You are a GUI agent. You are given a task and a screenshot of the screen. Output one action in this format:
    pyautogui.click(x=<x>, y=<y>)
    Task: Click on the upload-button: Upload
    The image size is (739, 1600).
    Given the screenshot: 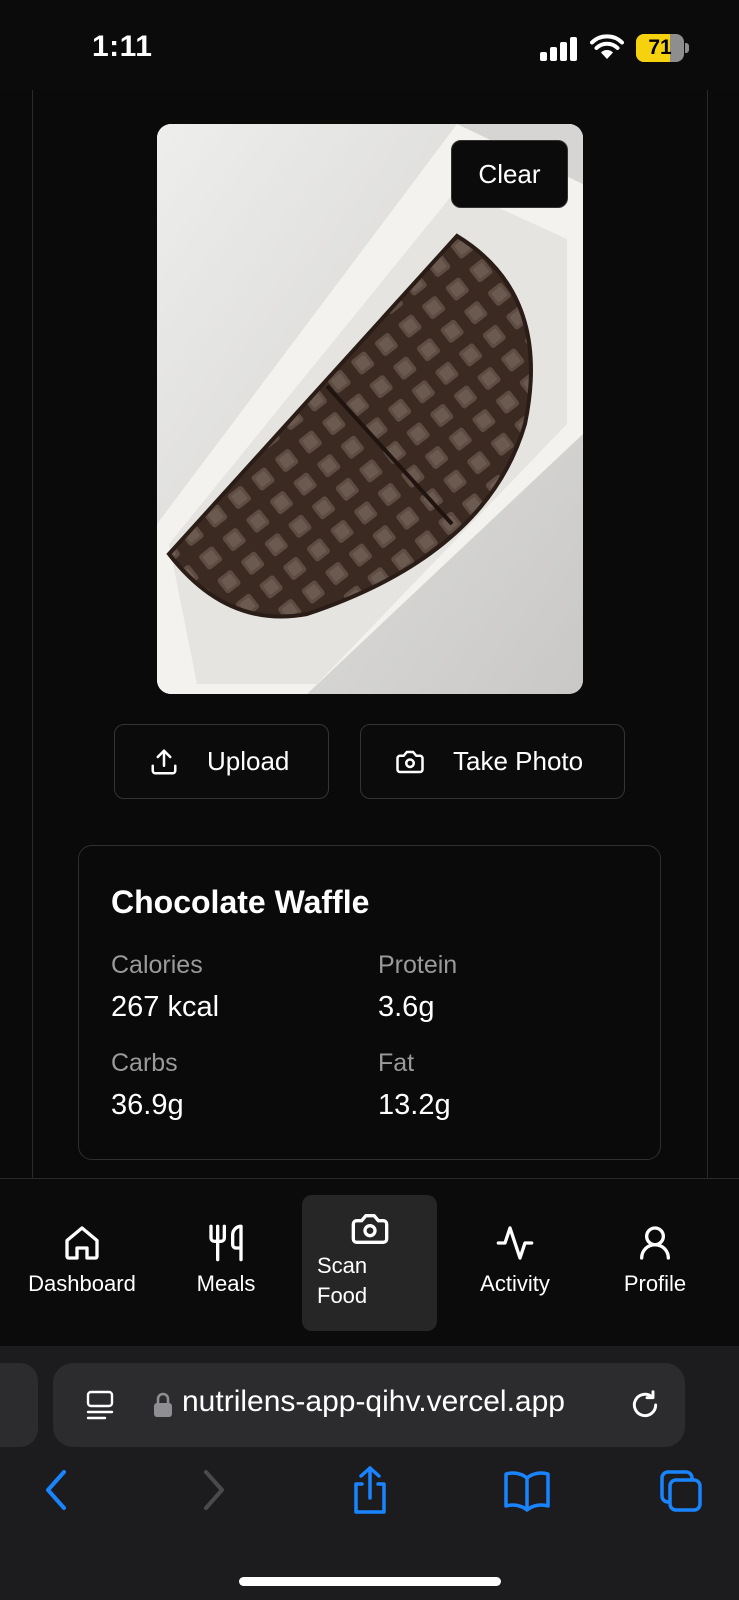 What is the action you would take?
    pyautogui.click(x=221, y=761)
    